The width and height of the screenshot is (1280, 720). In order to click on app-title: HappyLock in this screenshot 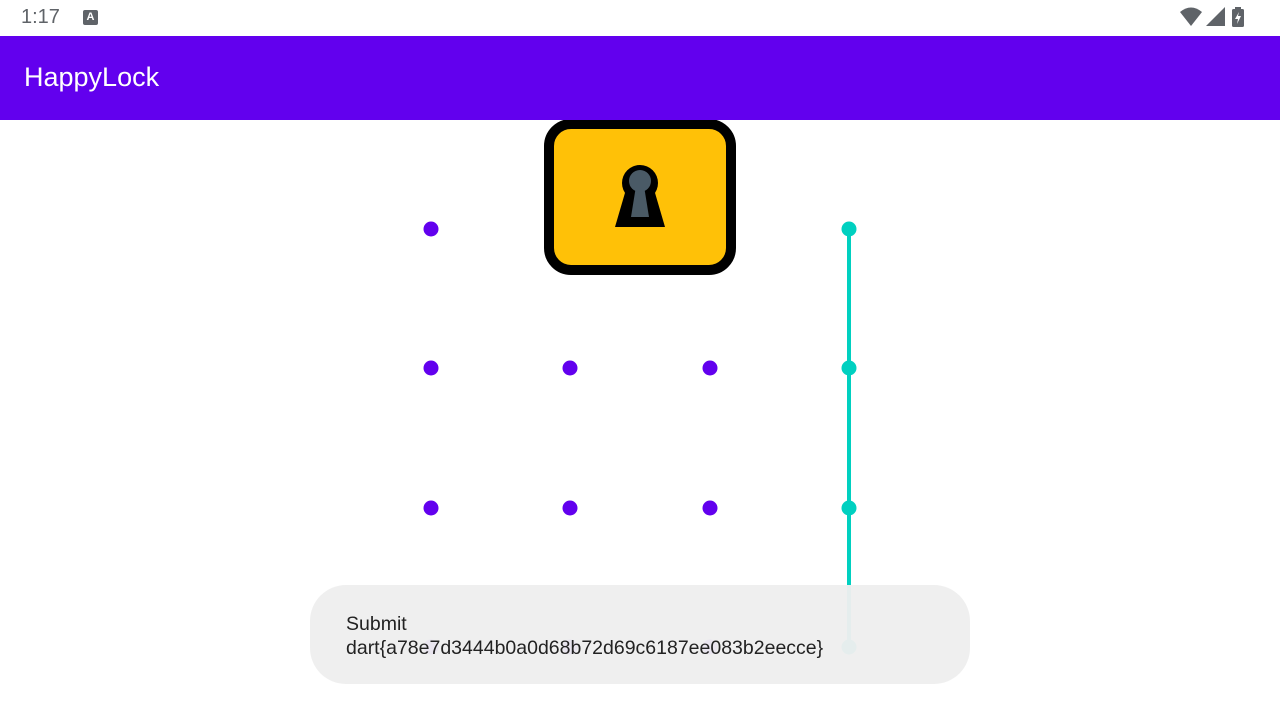, I will do `click(92, 77)`.